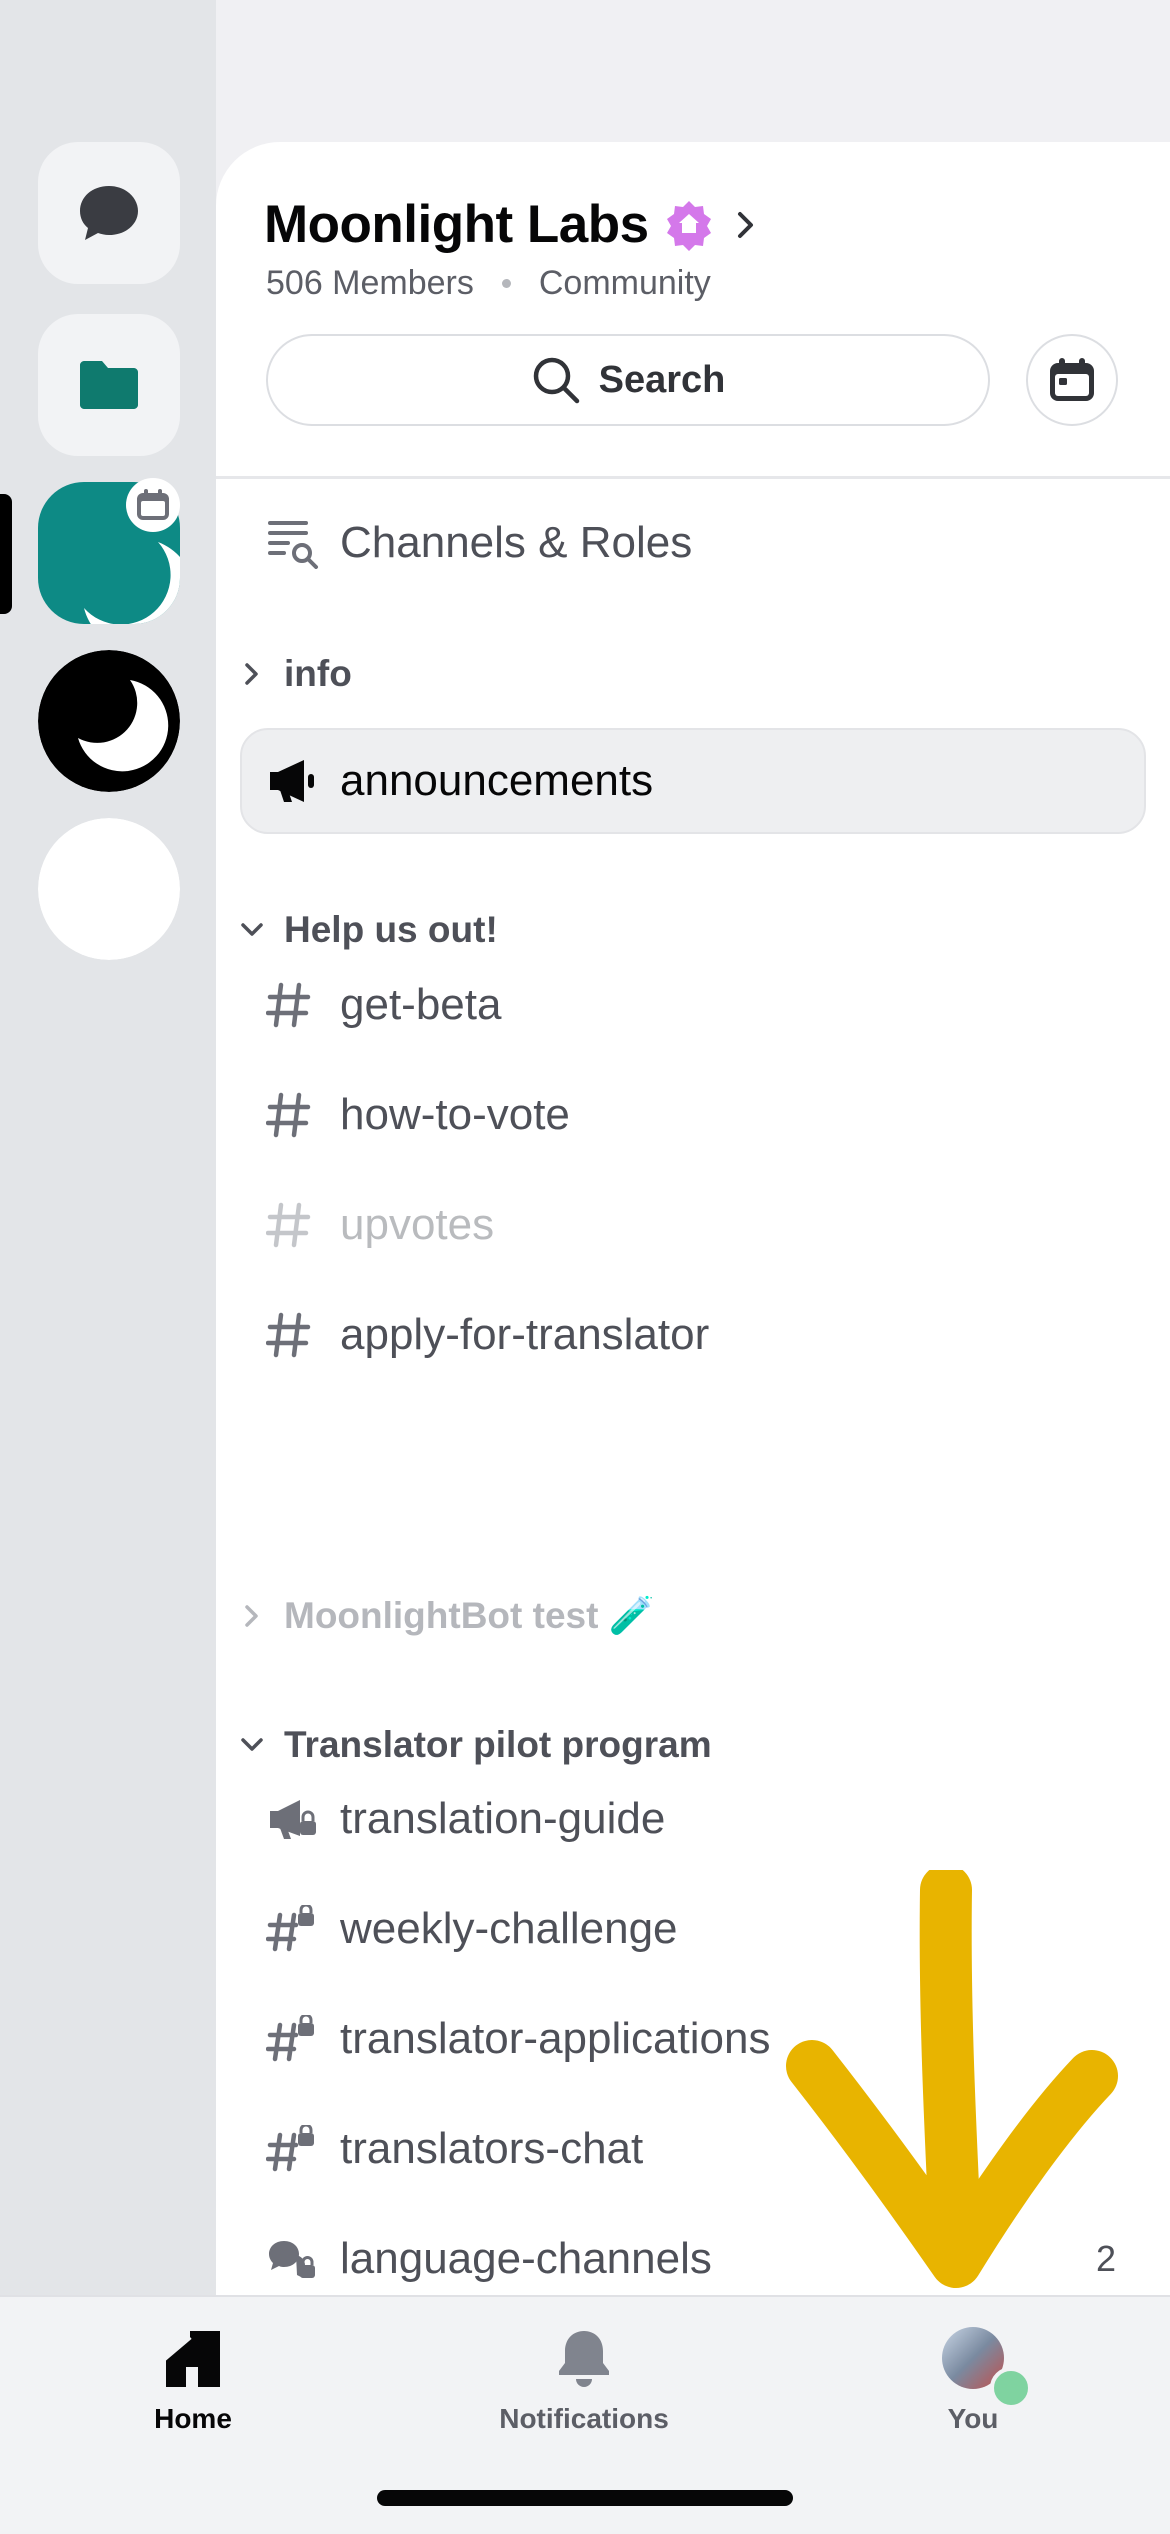  I want to click on home-indicator, so click(585, 2498).